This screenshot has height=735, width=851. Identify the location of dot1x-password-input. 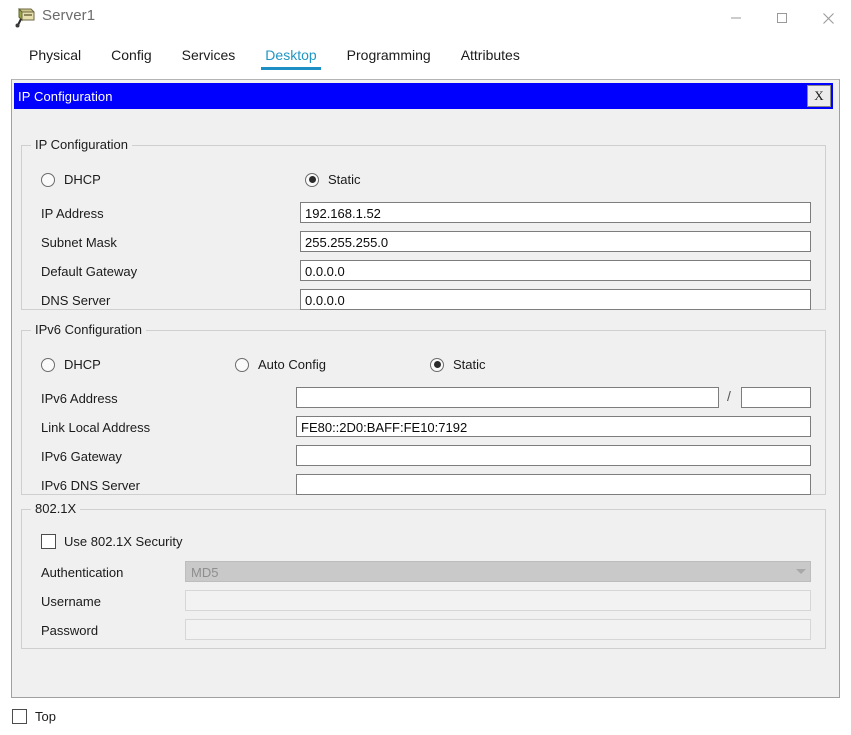
(498, 629).